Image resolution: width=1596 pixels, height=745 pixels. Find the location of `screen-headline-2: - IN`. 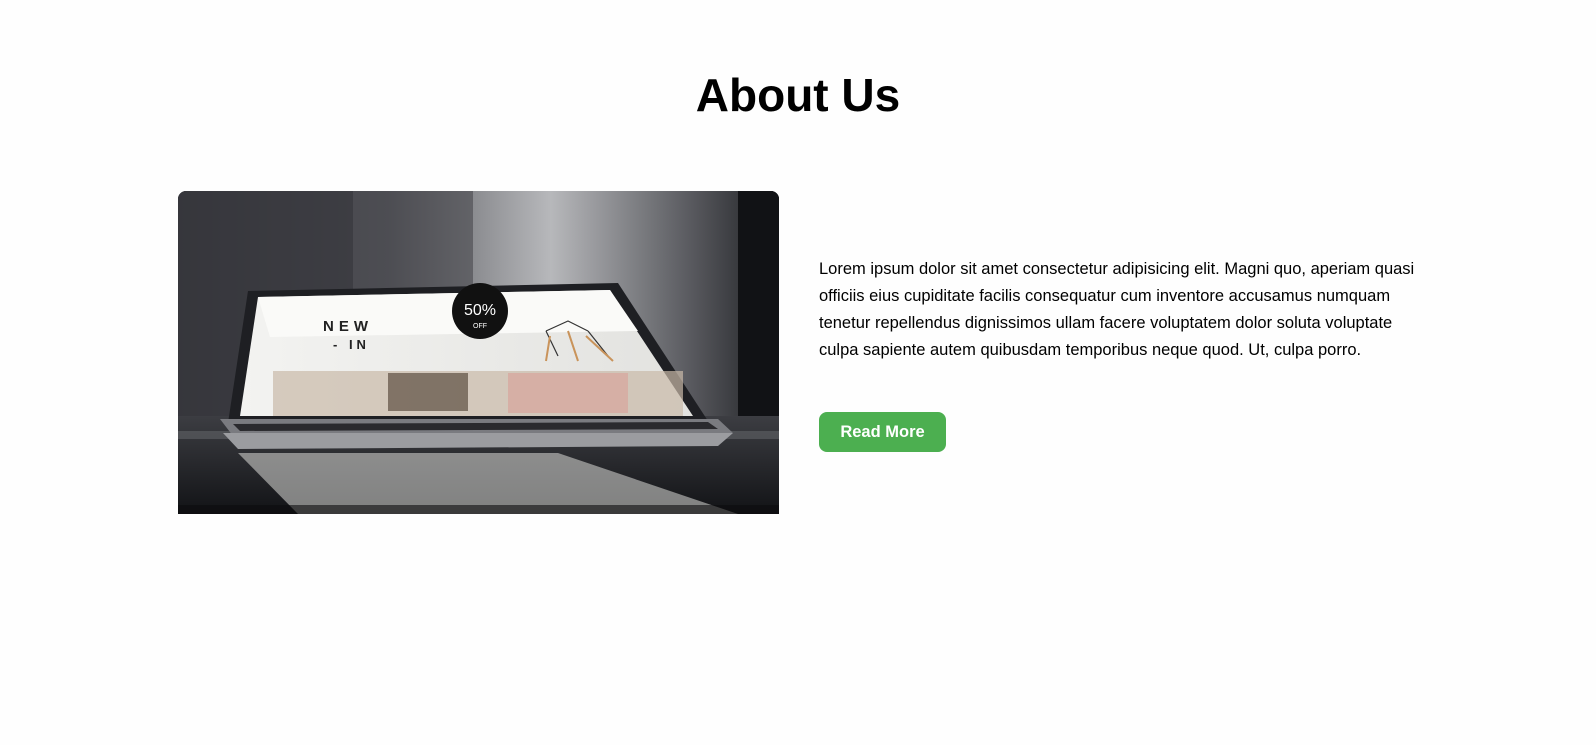

screen-headline-2: - IN is located at coordinates (351, 344).